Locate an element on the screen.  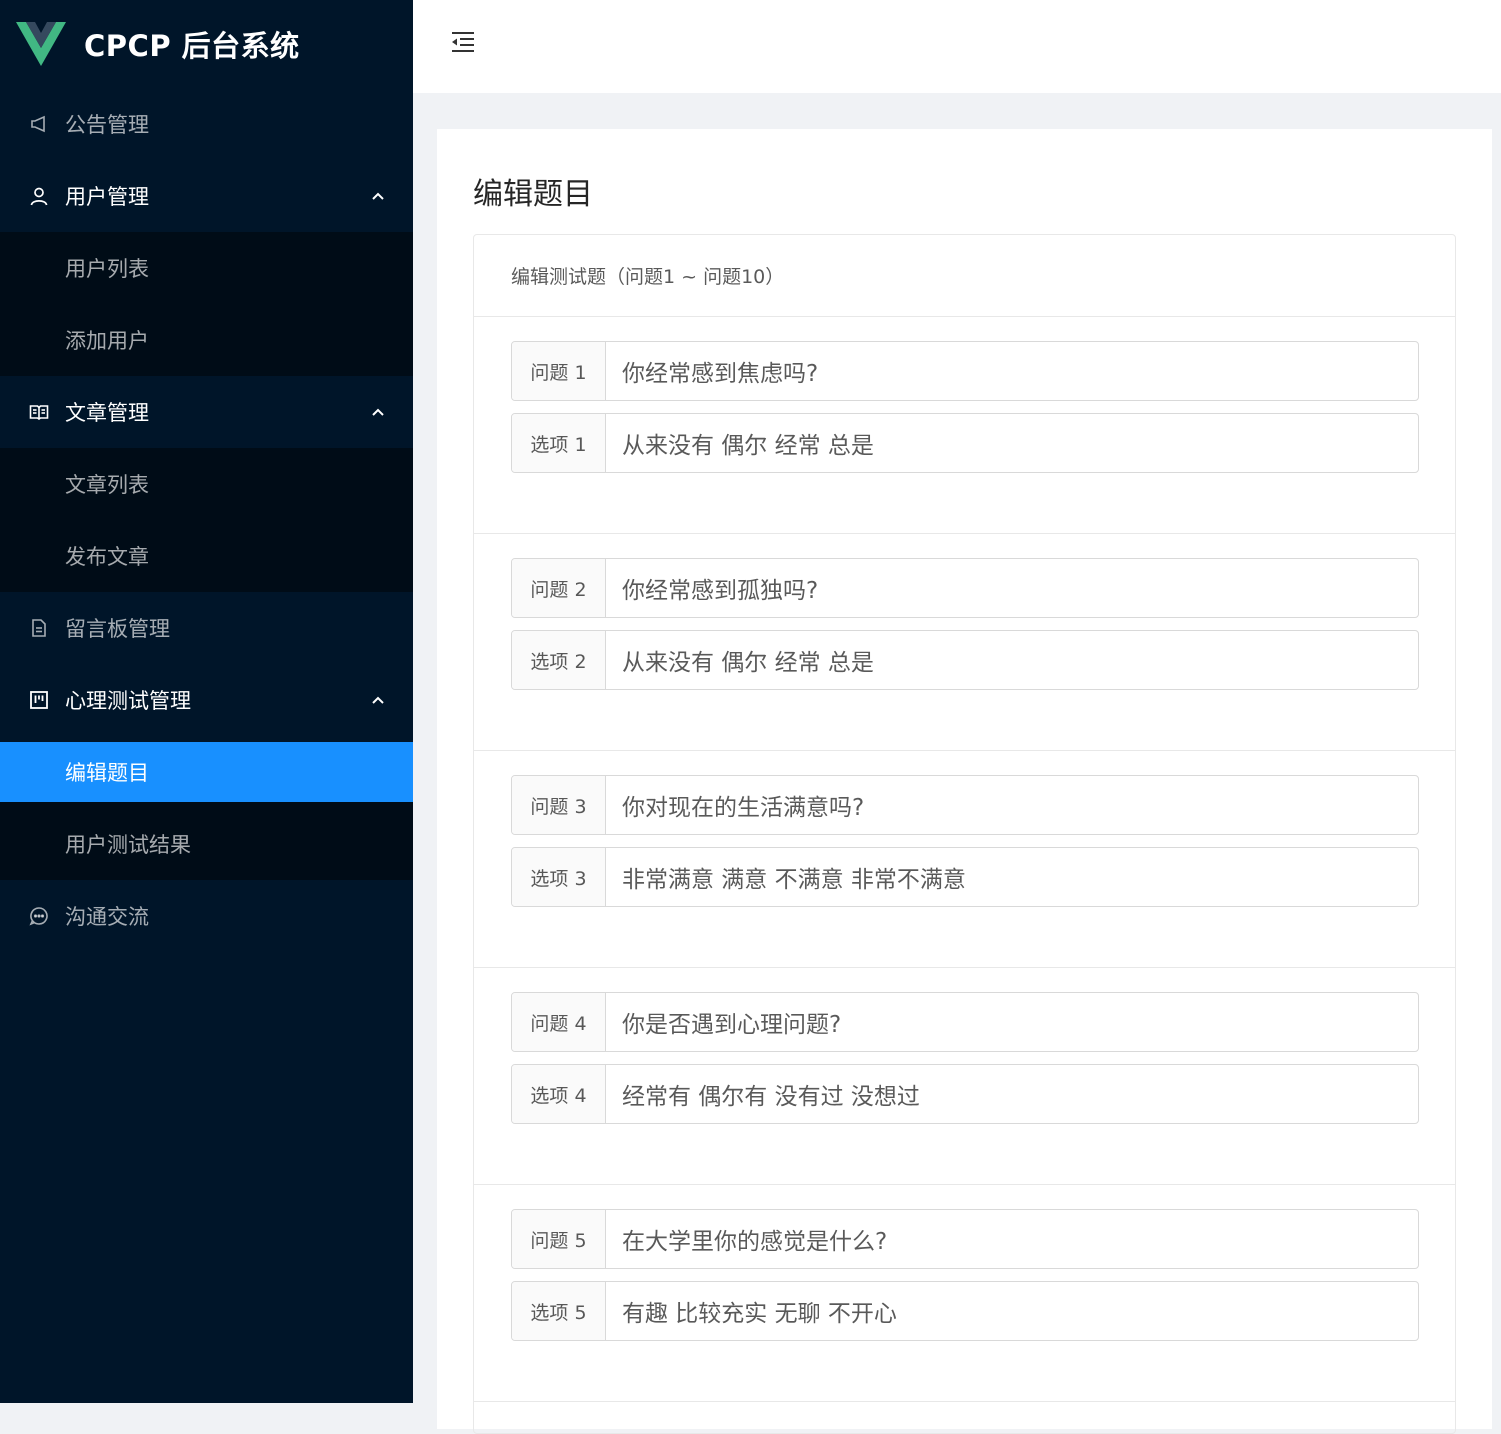
top-header is located at coordinates (957, 46).